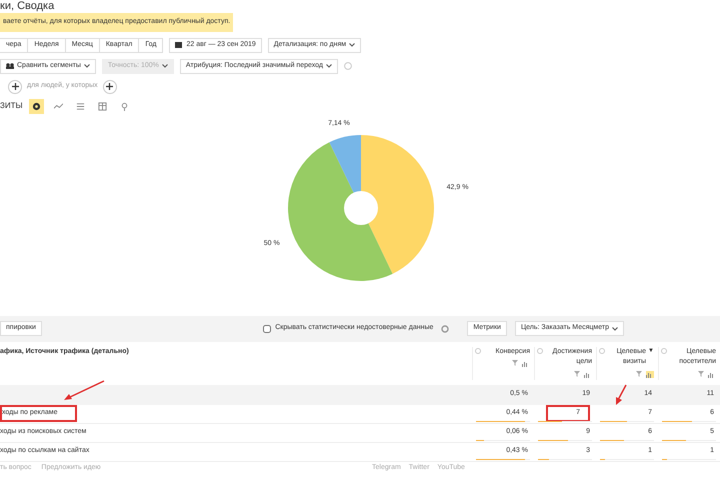  Describe the element at coordinates (267, 328) in the screenshot. I see `hide-unreliable-checkbox` at that location.